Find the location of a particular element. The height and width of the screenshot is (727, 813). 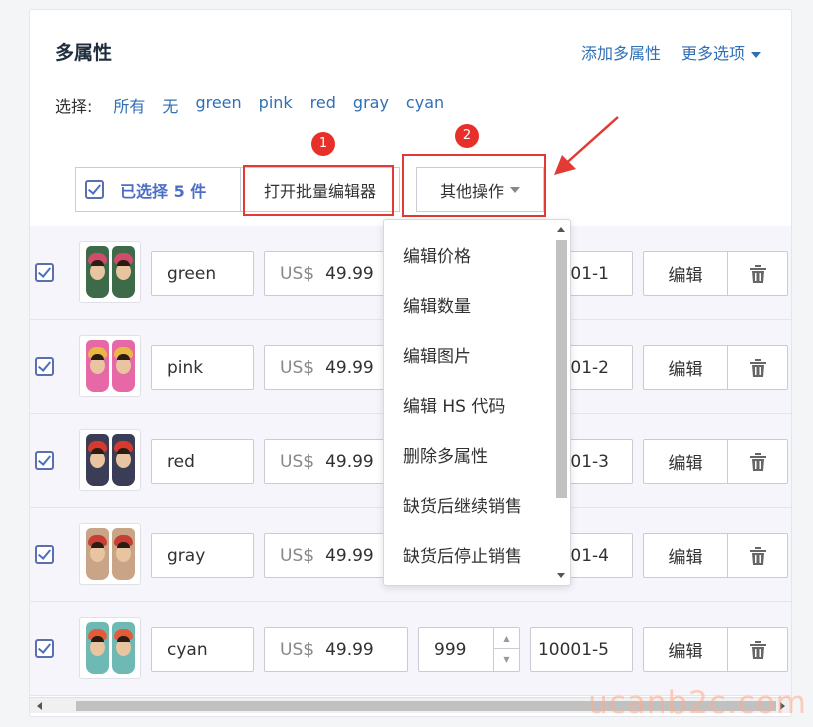

select-label: 选择: is located at coordinates (74, 106).